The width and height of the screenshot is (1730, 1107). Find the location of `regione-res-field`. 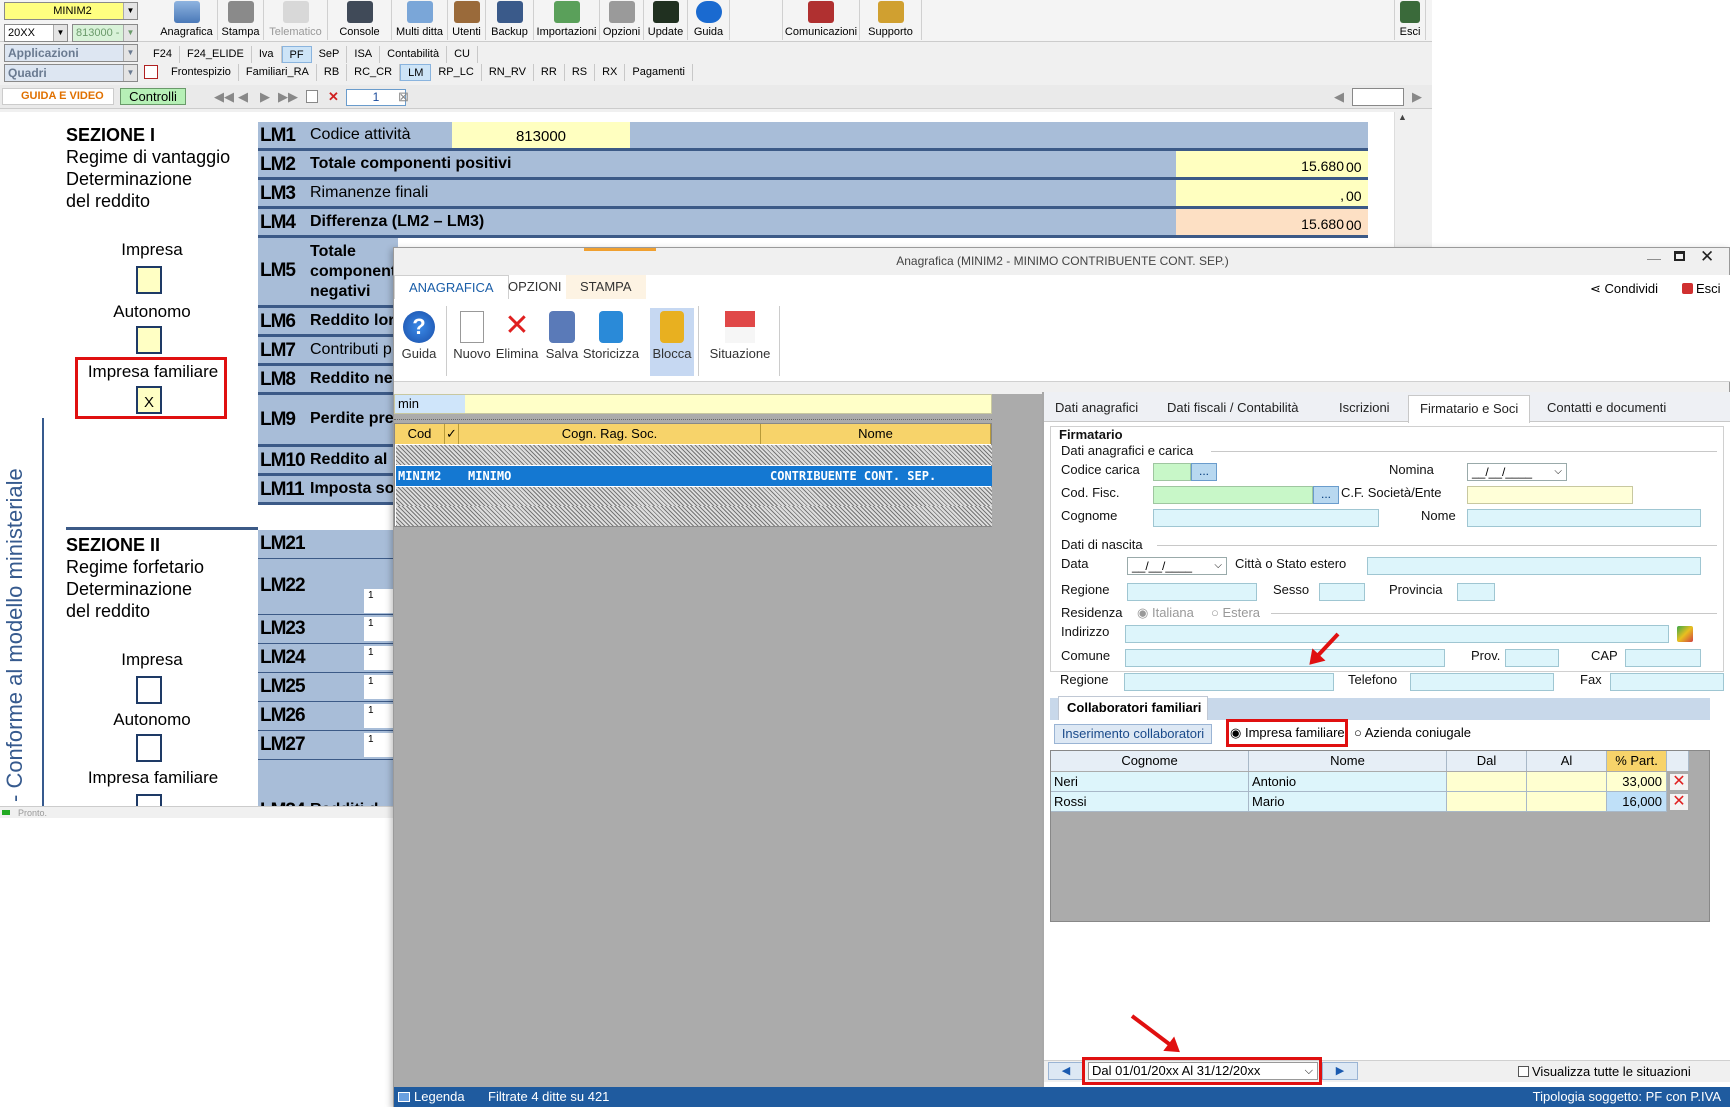

regione-res-field is located at coordinates (1229, 682).